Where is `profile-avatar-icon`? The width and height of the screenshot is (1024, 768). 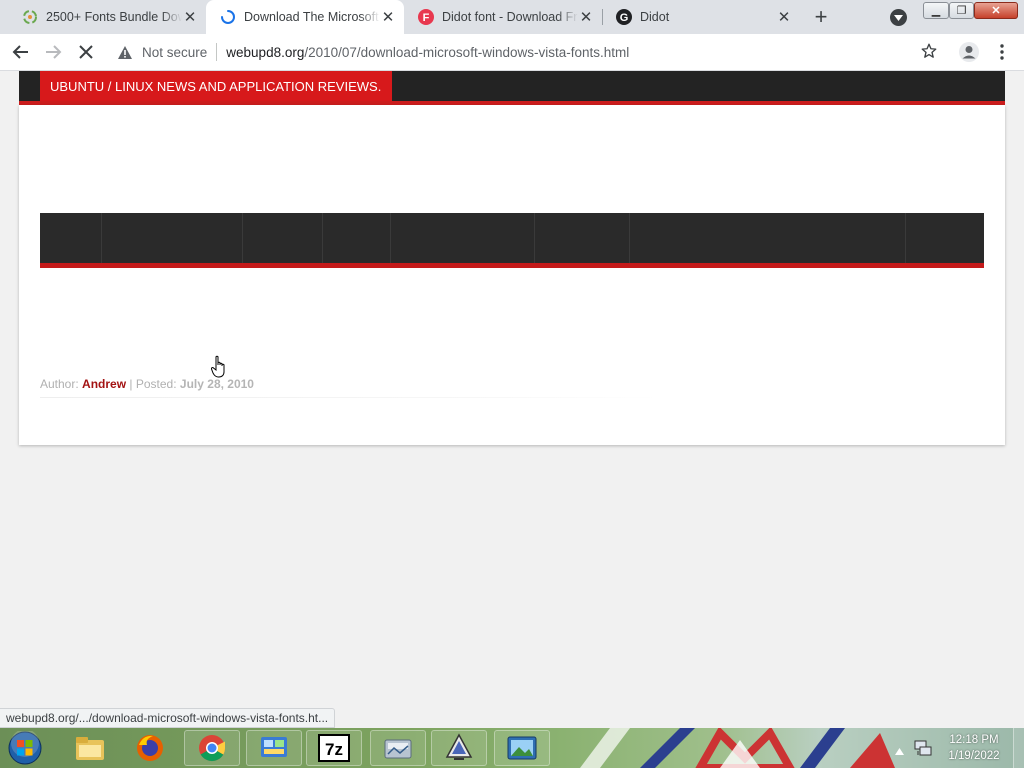 profile-avatar-icon is located at coordinates (969, 52).